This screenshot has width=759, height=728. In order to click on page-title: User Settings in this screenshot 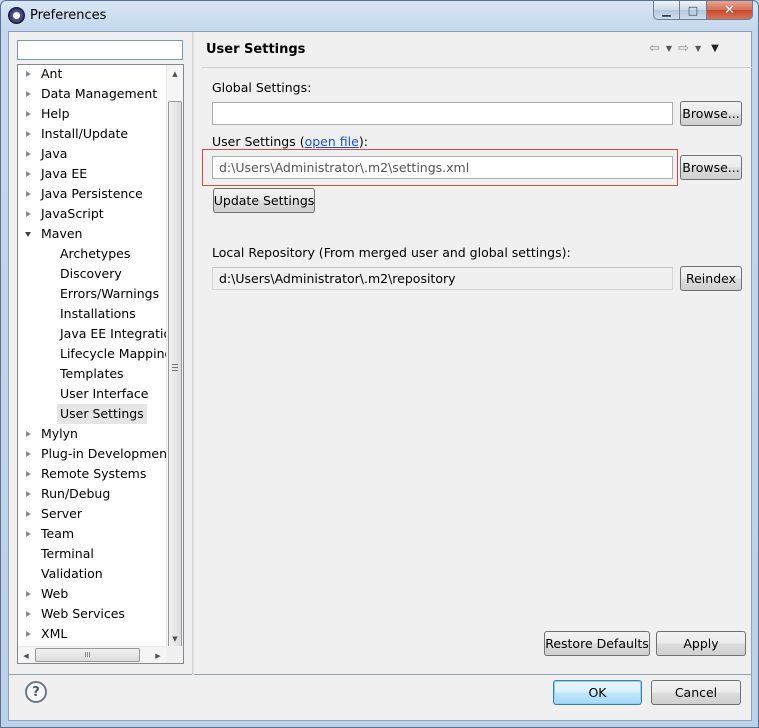, I will do `click(256, 49)`.